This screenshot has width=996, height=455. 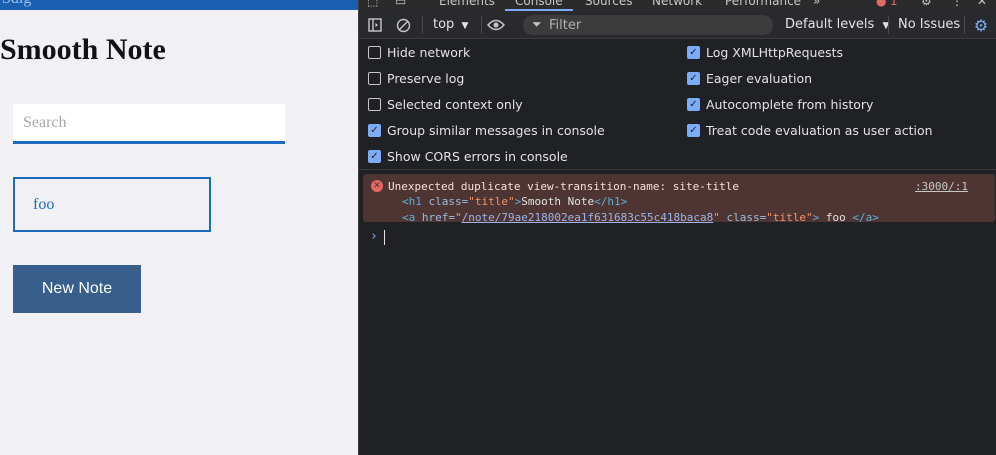 What do you see at coordinates (537, 24) in the screenshot?
I see `filter-icon: ⏷` at bounding box center [537, 24].